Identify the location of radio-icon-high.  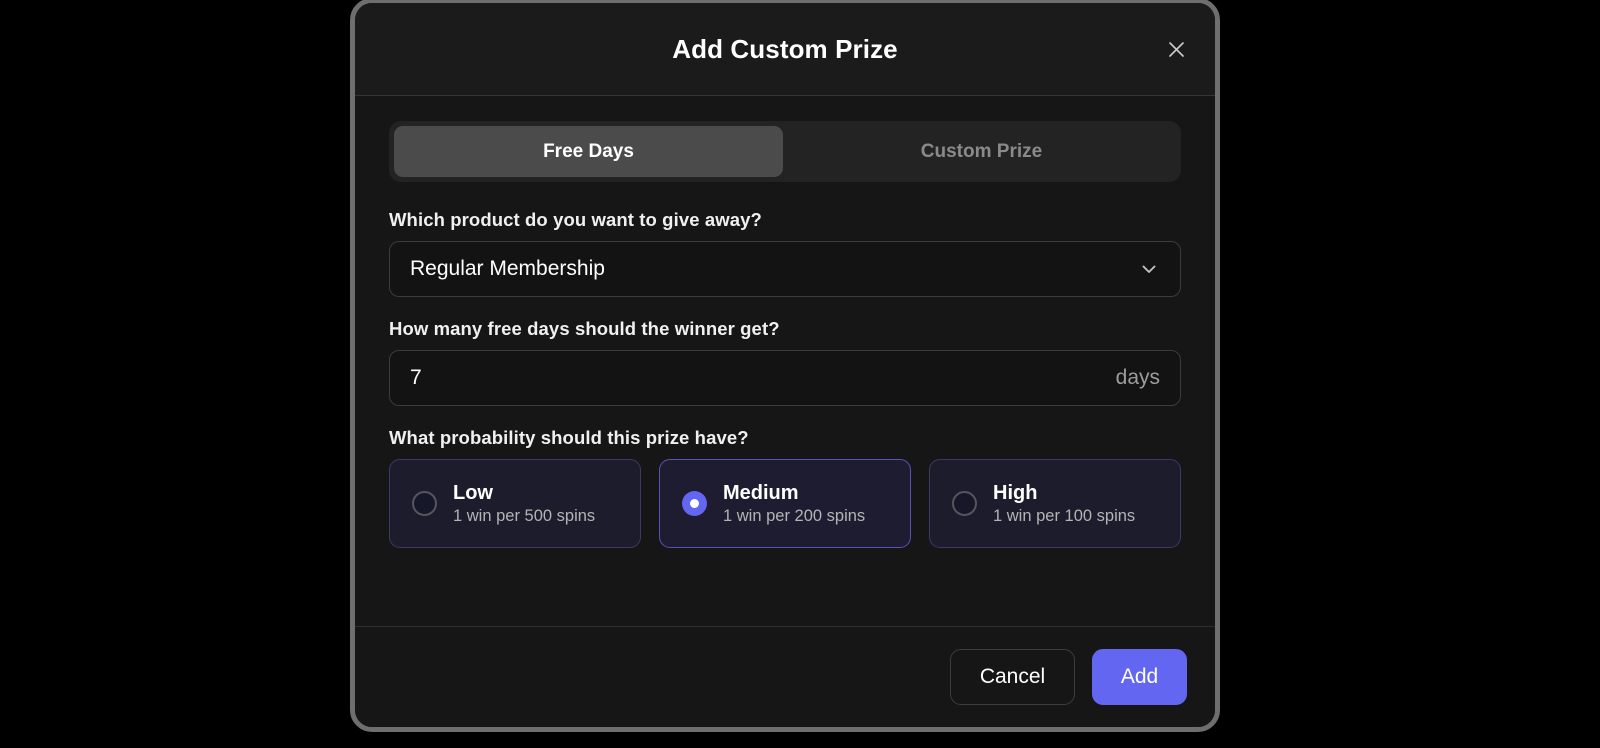
(964, 503).